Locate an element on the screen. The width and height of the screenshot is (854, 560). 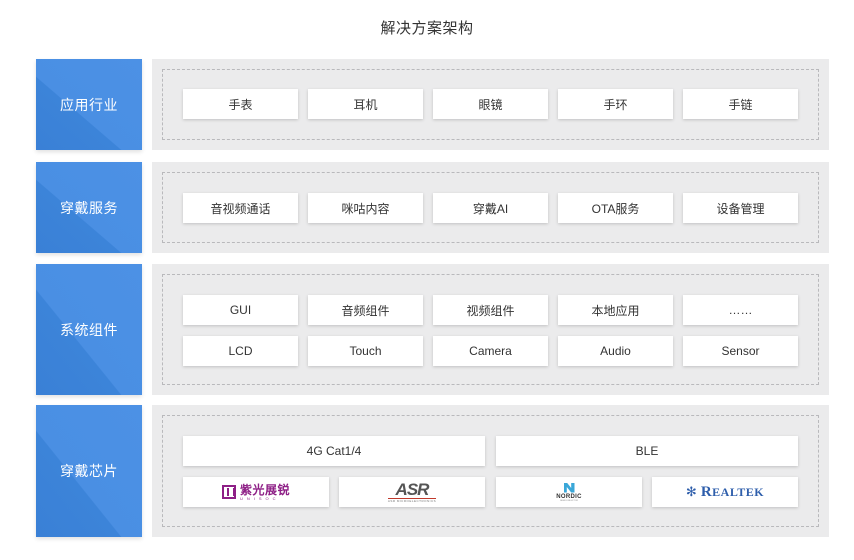
item-cell: 视频组件 is located at coordinates (490, 310).